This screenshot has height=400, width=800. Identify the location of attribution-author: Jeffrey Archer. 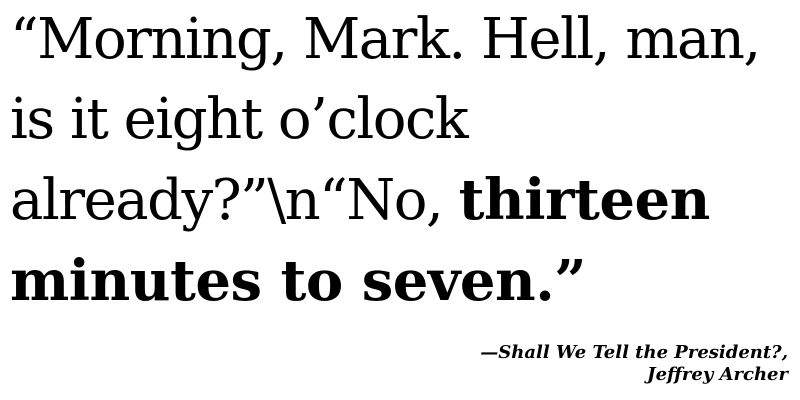
(717, 374).